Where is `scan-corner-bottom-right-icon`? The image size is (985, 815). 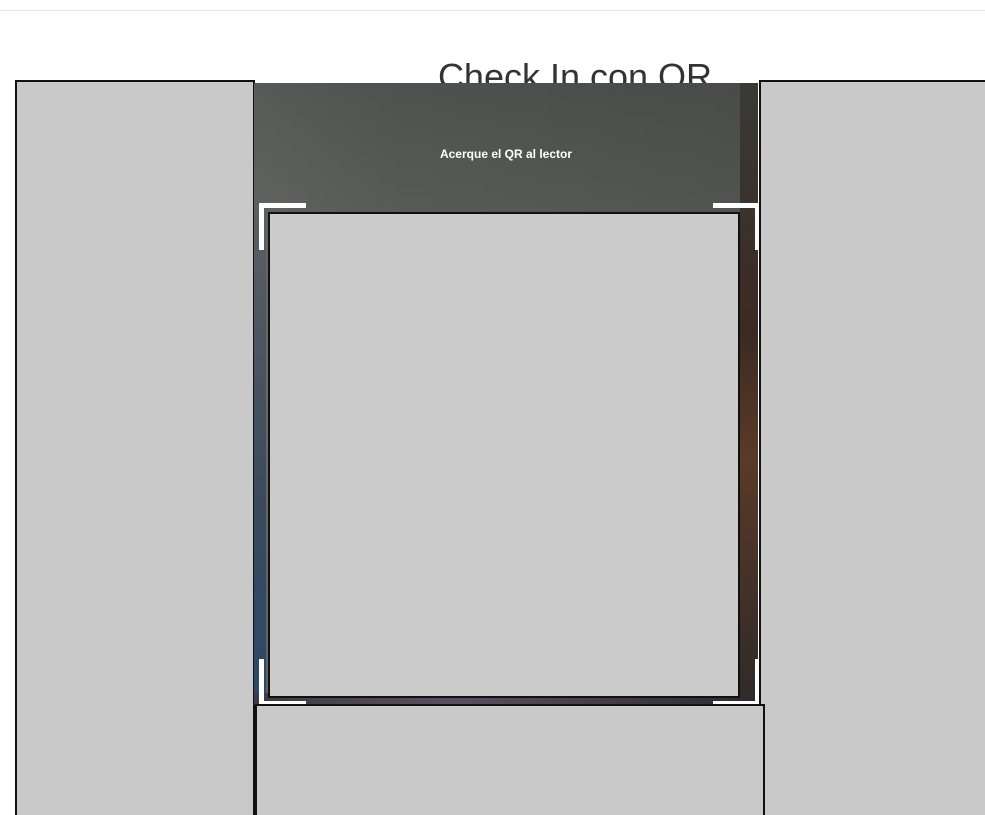
scan-corner-bottom-right-icon is located at coordinates (736, 682).